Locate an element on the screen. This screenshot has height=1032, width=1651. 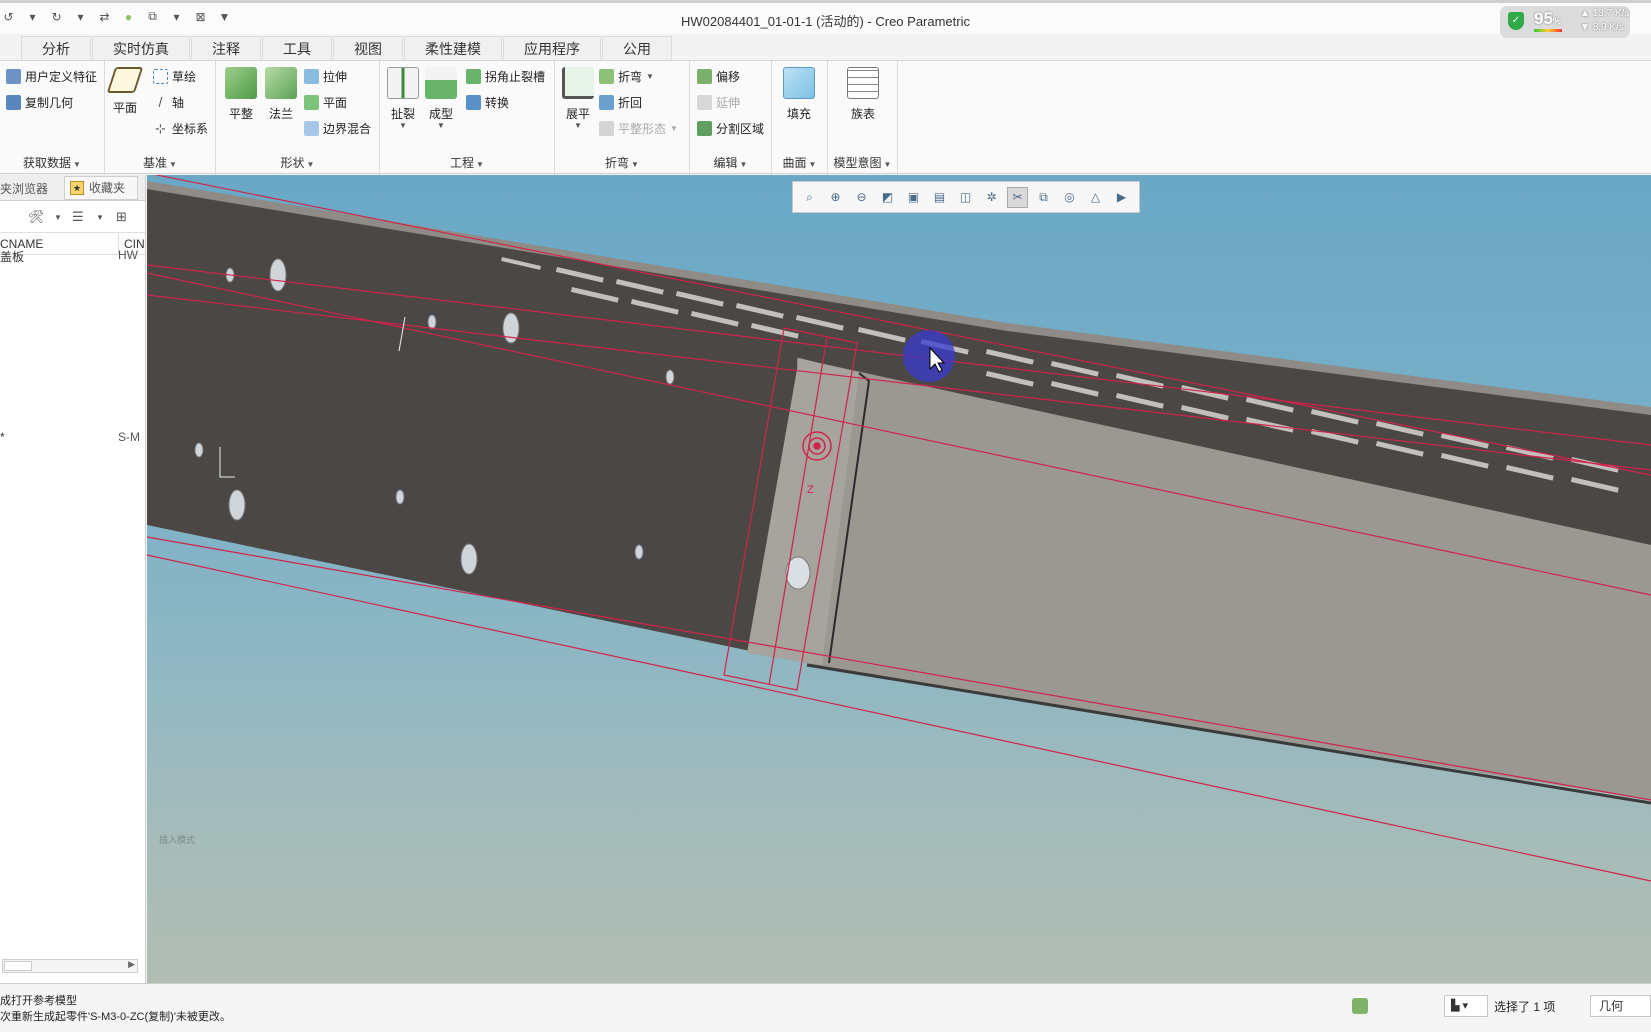
tree-toolbar: 🛠 ▼ ☰ ▼ ⊞ is located at coordinates (72, 217).